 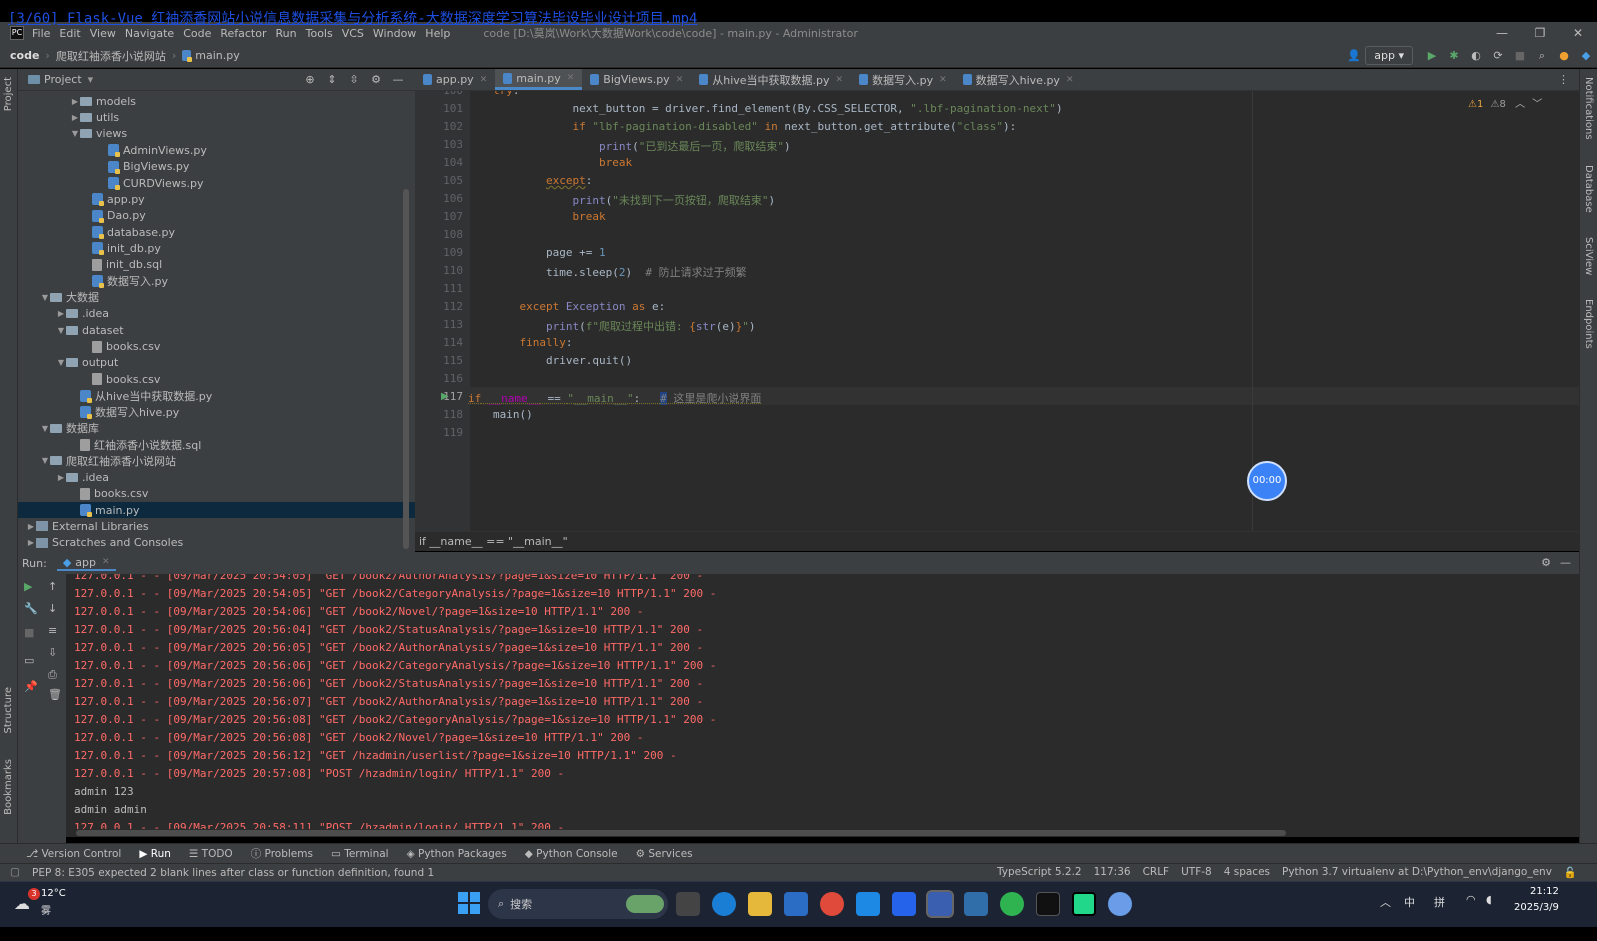 What do you see at coordinates (1537, 104) in the screenshot?
I see `chevron-down-icon: ﹀` at bounding box center [1537, 104].